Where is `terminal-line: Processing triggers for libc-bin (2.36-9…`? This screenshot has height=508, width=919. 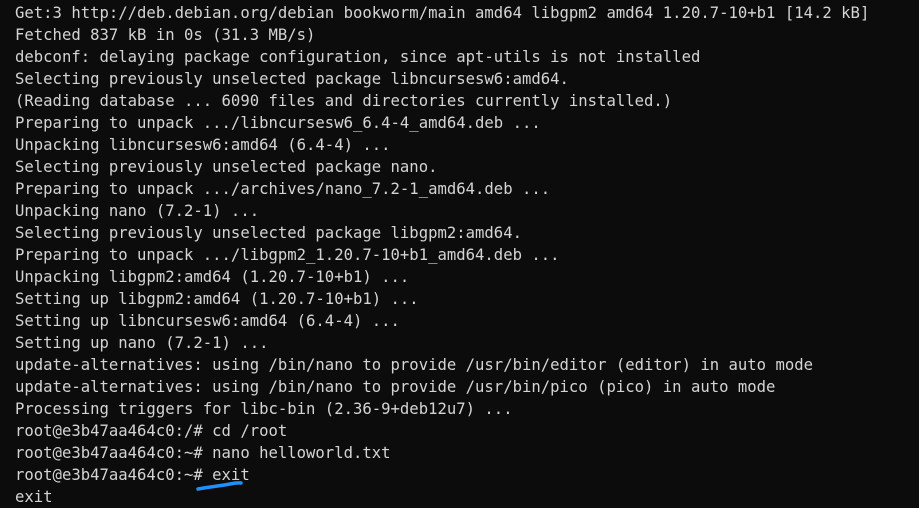
terminal-line: Processing triggers for libc-bin (2.36-9… is located at coordinates (264, 409).